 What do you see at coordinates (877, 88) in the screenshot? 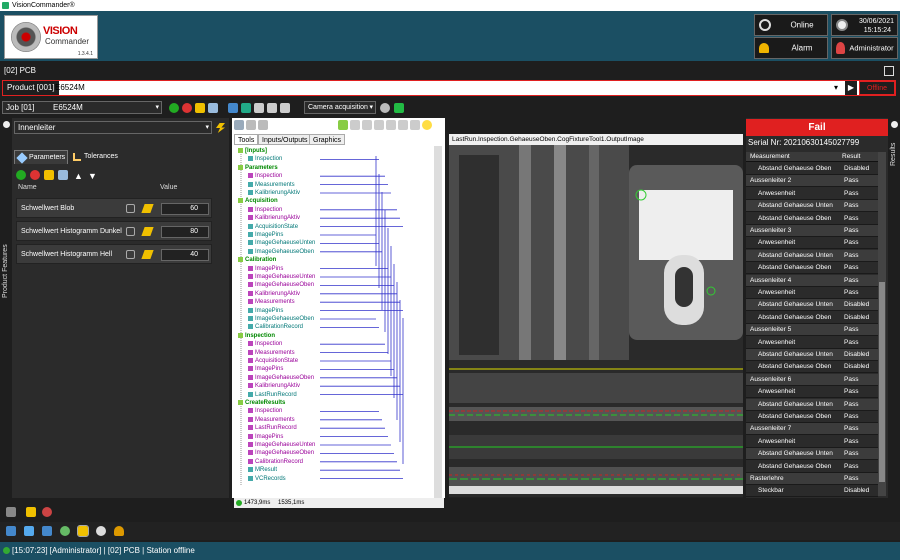
I see `offline-button: Offline` at bounding box center [877, 88].